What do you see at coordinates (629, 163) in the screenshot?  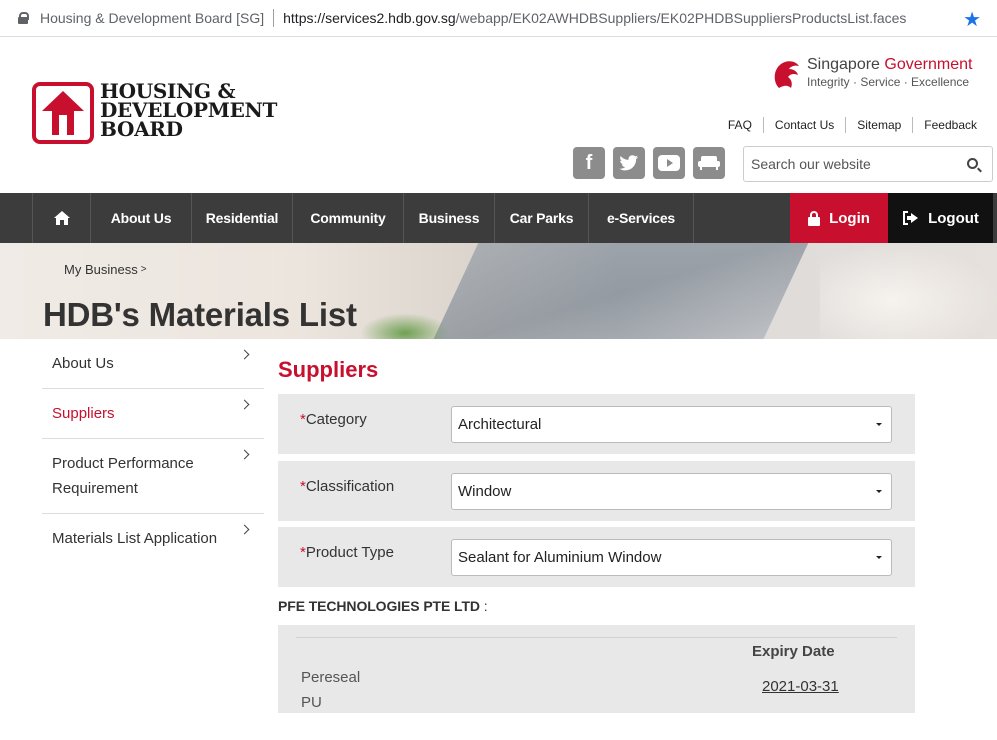 I see `twitter-icon` at bounding box center [629, 163].